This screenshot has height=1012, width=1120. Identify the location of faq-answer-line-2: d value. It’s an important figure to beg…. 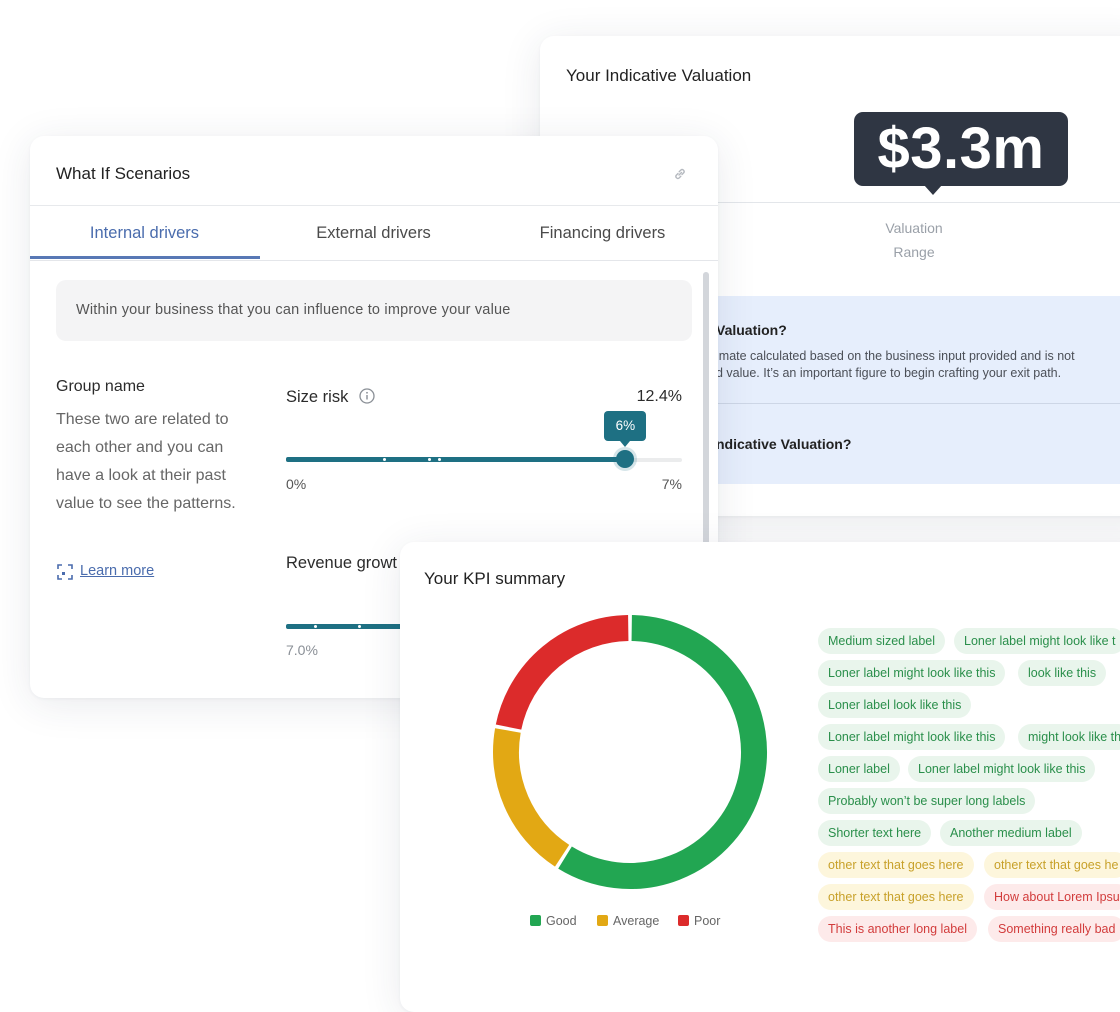
(889, 373).